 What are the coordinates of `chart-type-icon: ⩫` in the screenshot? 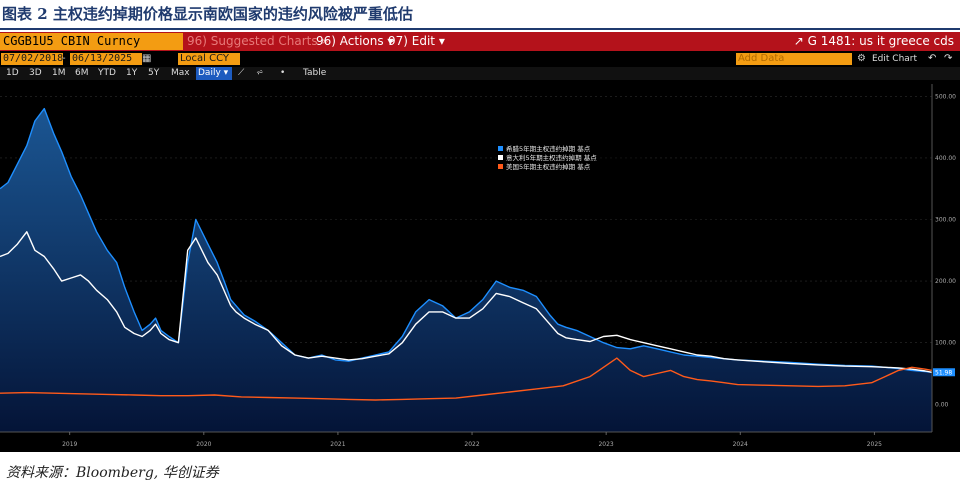 It's located at (260, 73).